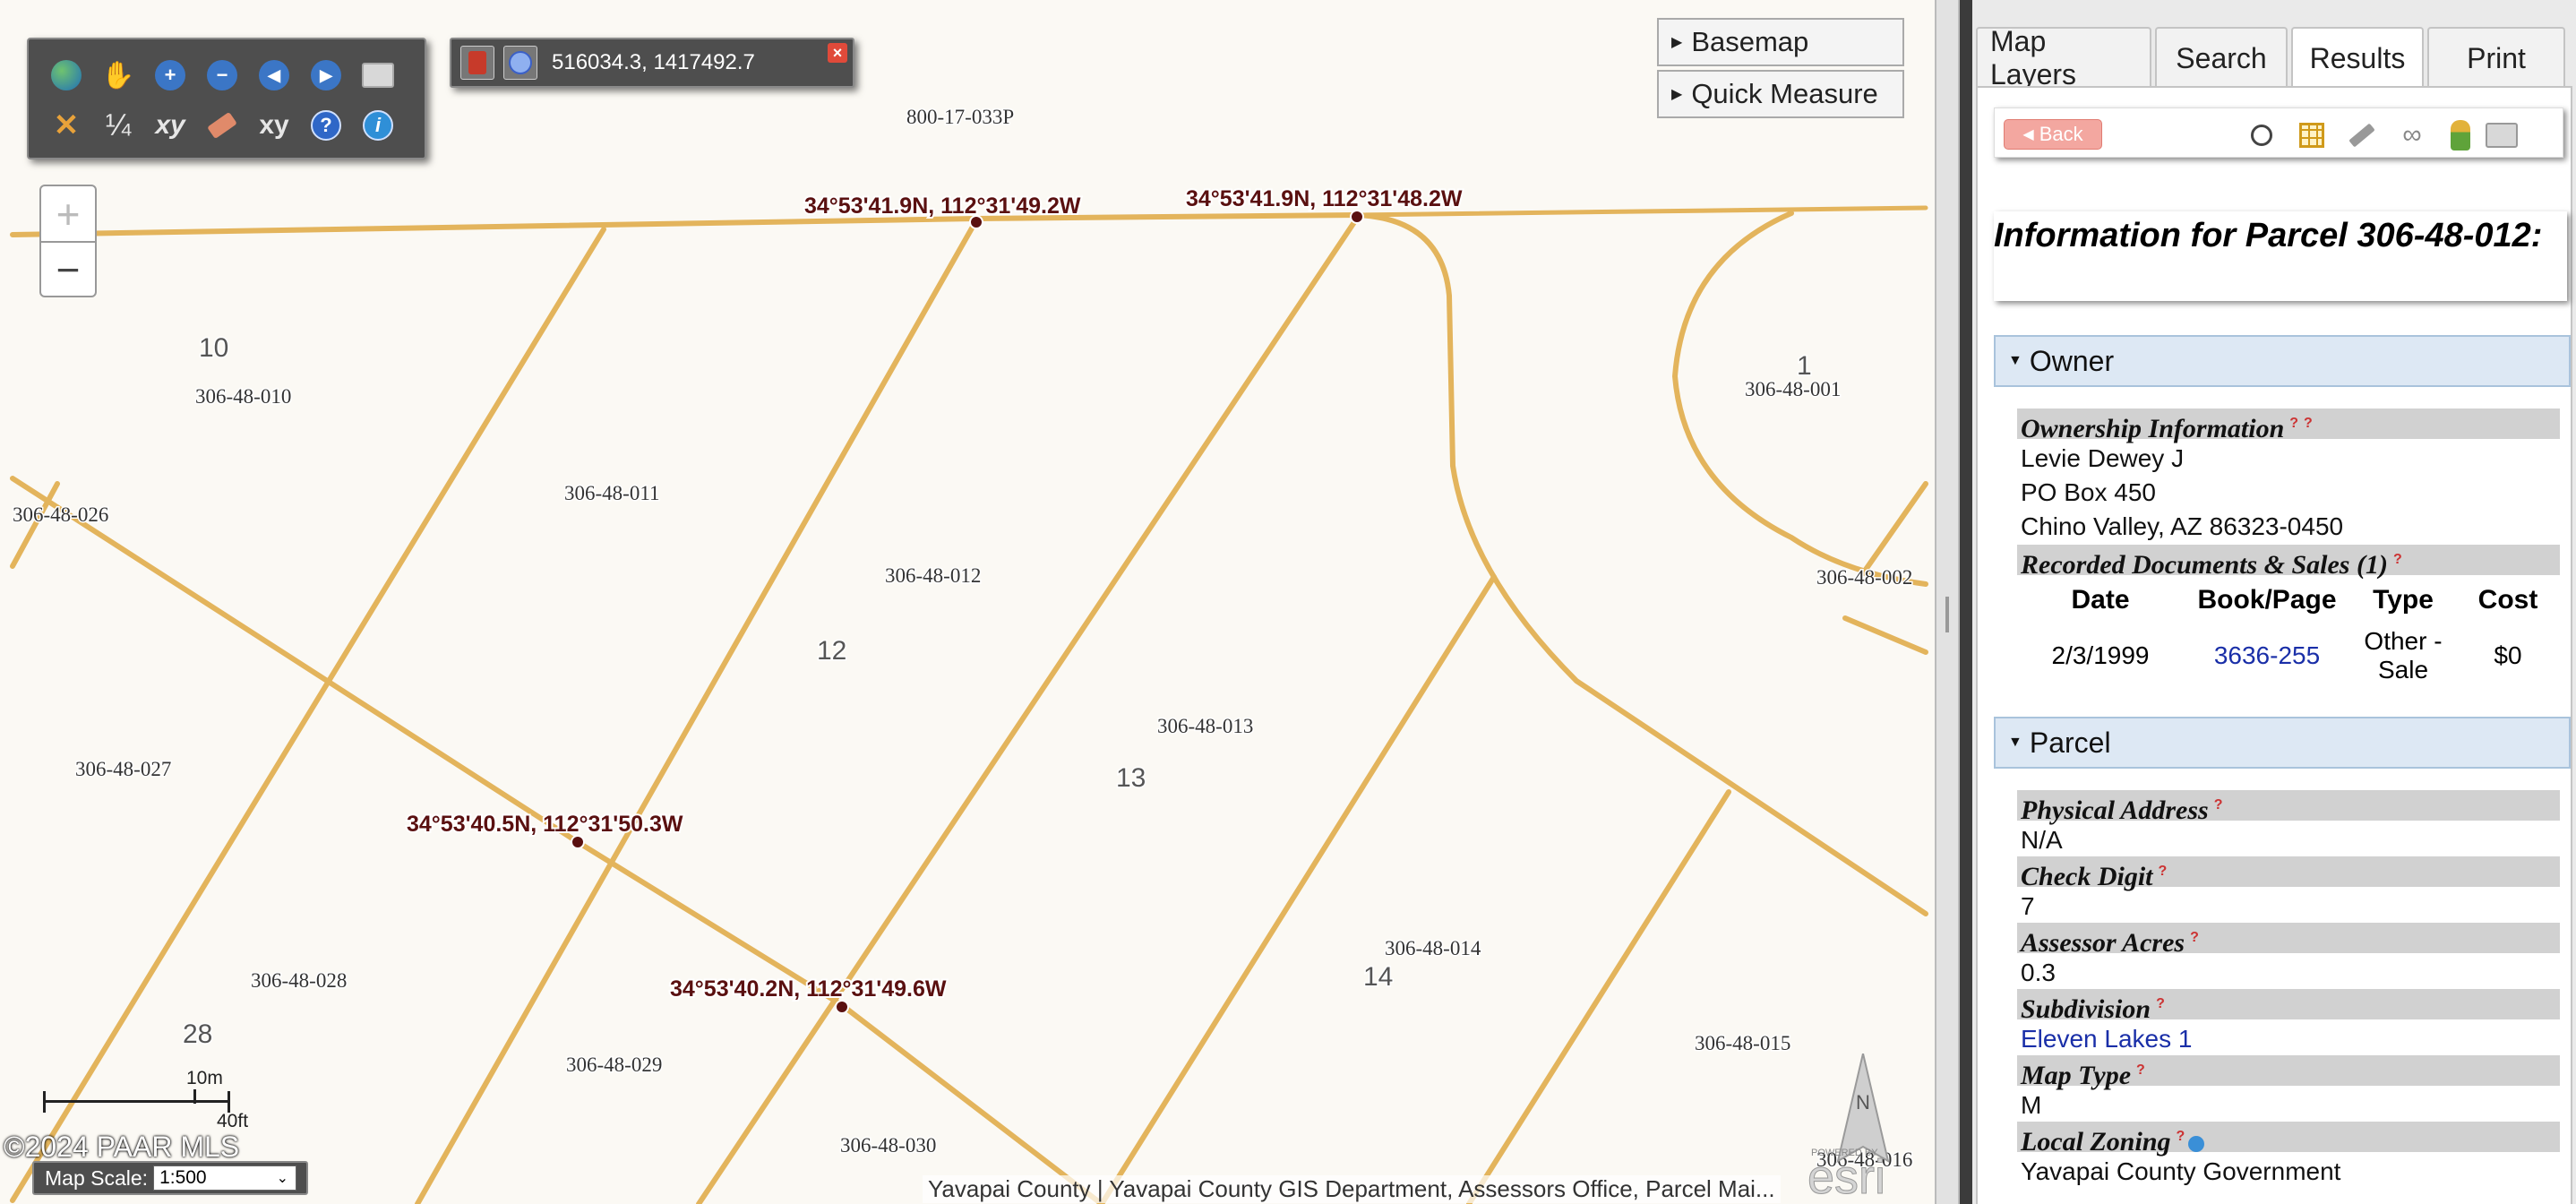 Image resolution: width=2576 pixels, height=1204 pixels. I want to click on next-extent-icon: ▶, so click(326, 75).